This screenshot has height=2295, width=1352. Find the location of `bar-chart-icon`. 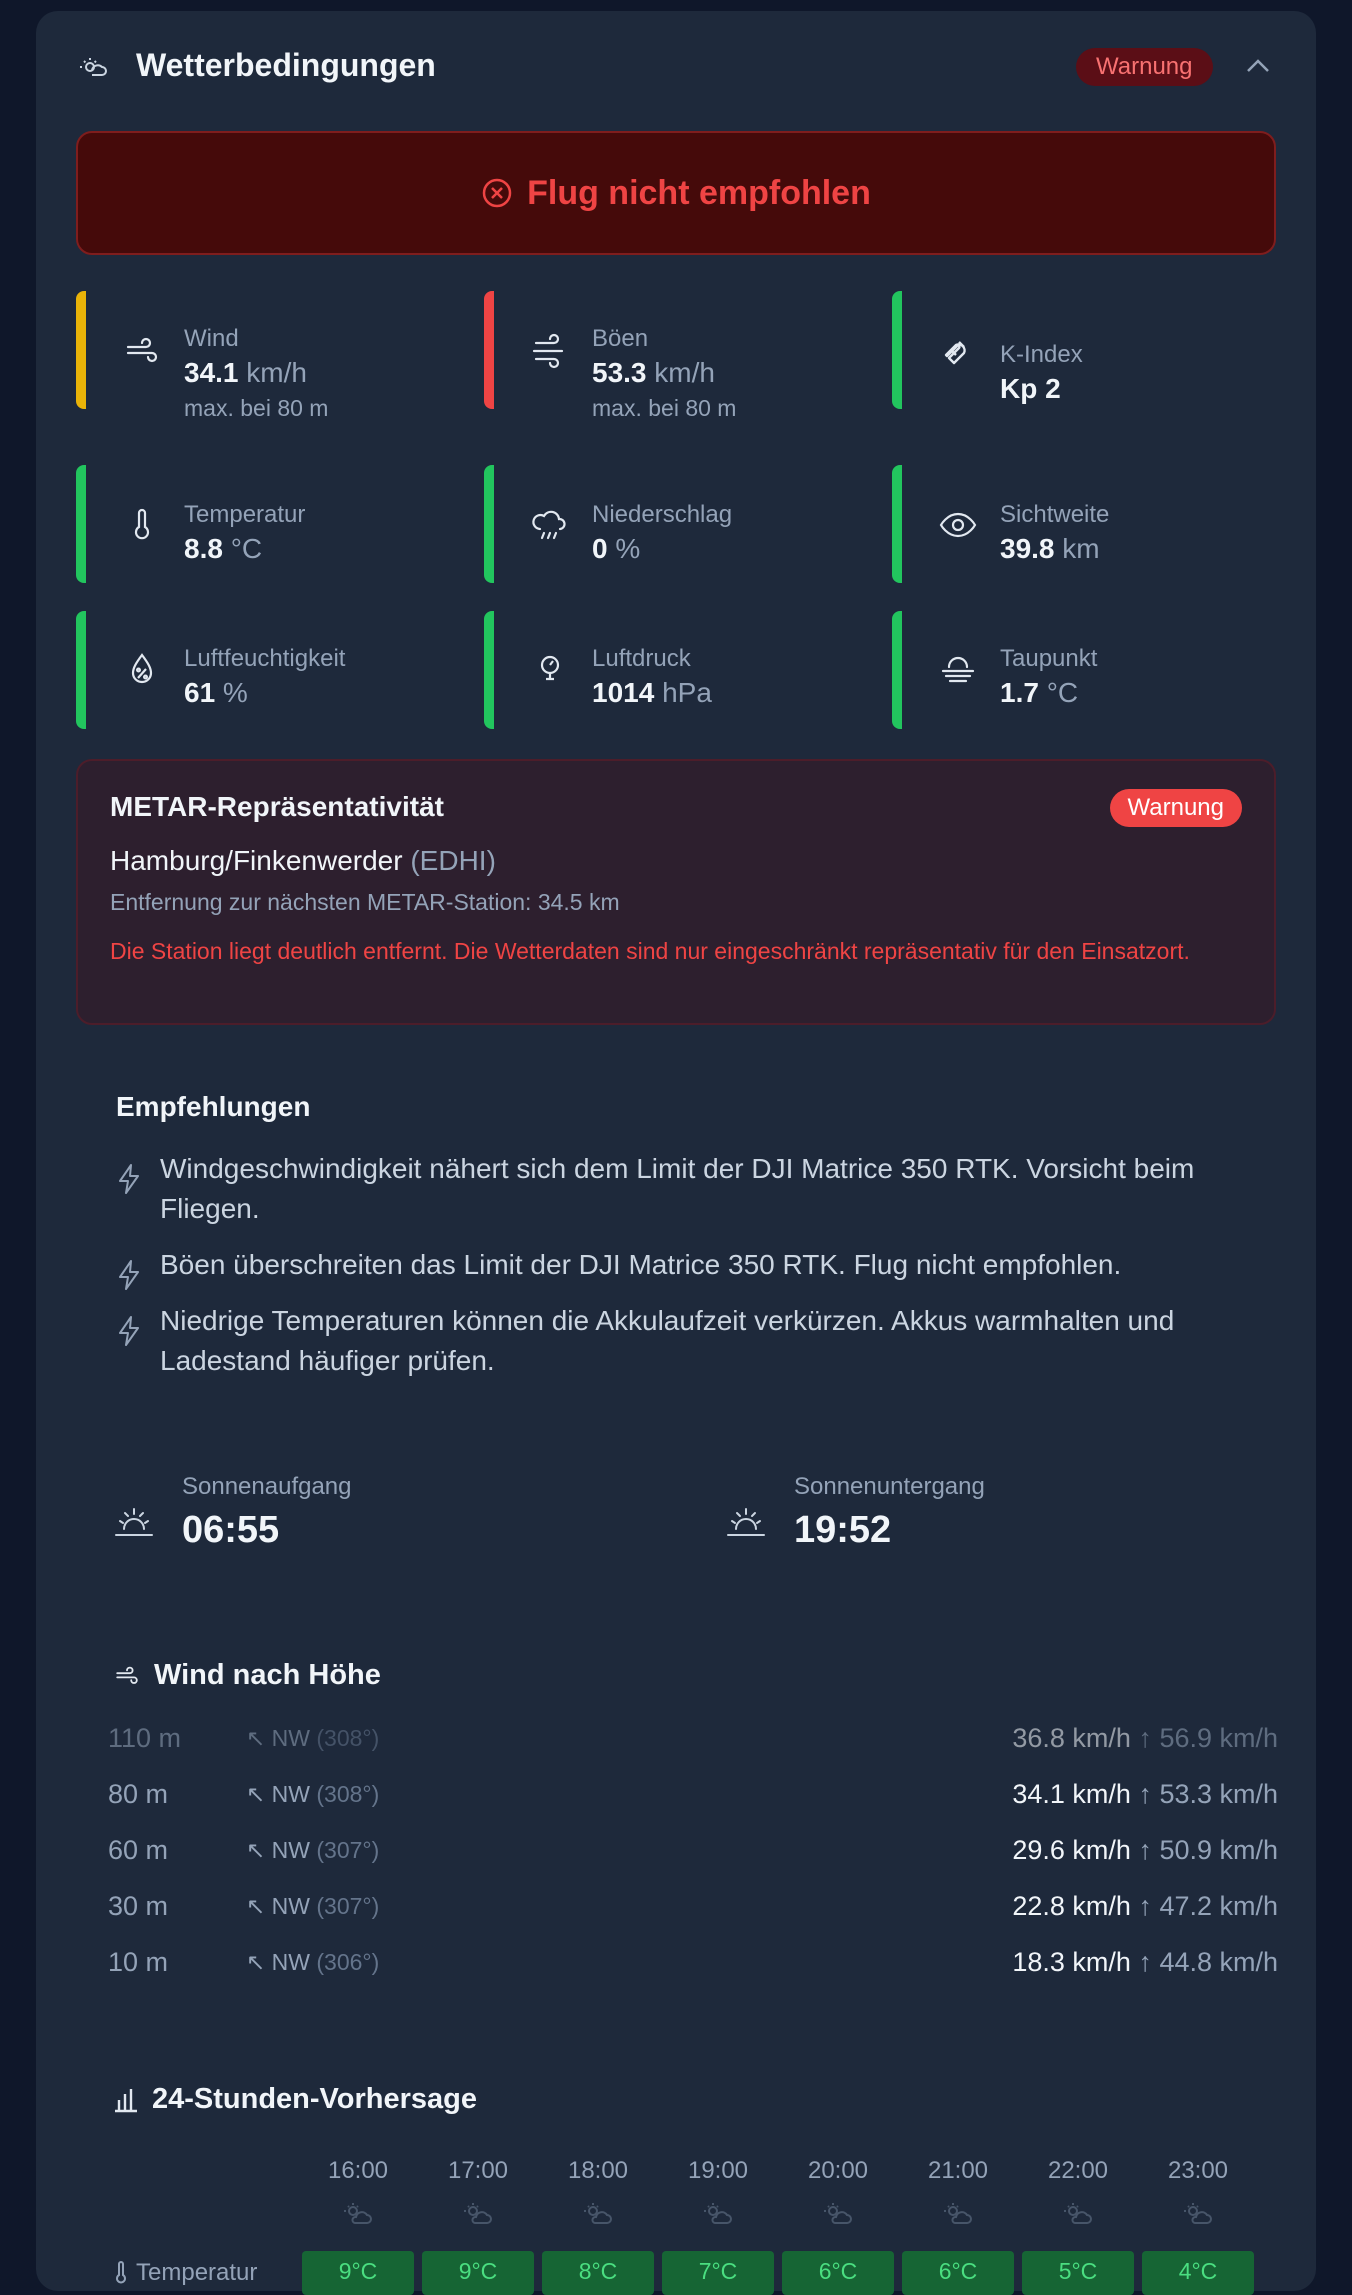

bar-chart-icon is located at coordinates (126, 2100).